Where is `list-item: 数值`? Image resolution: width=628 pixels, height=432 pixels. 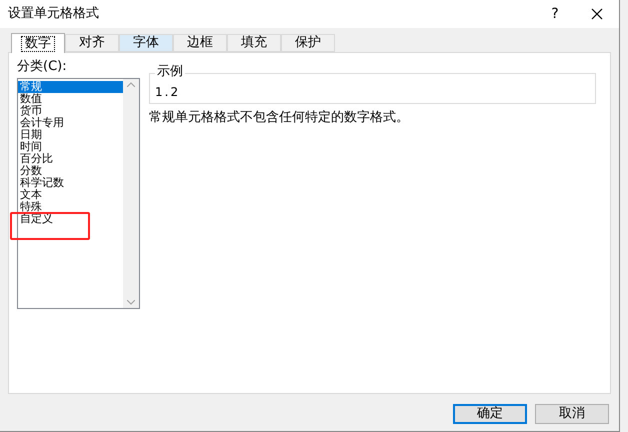 list-item: 数值 is located at coordinates (70, 99).